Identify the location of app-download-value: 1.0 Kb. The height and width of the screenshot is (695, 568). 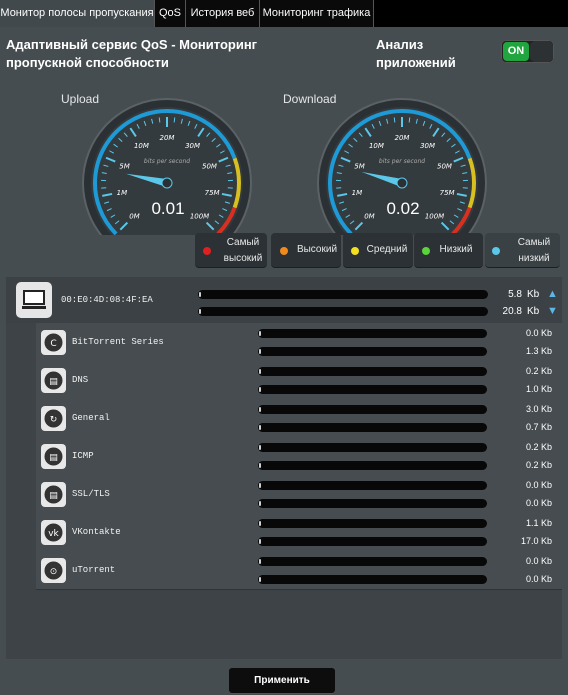
(538, 389).